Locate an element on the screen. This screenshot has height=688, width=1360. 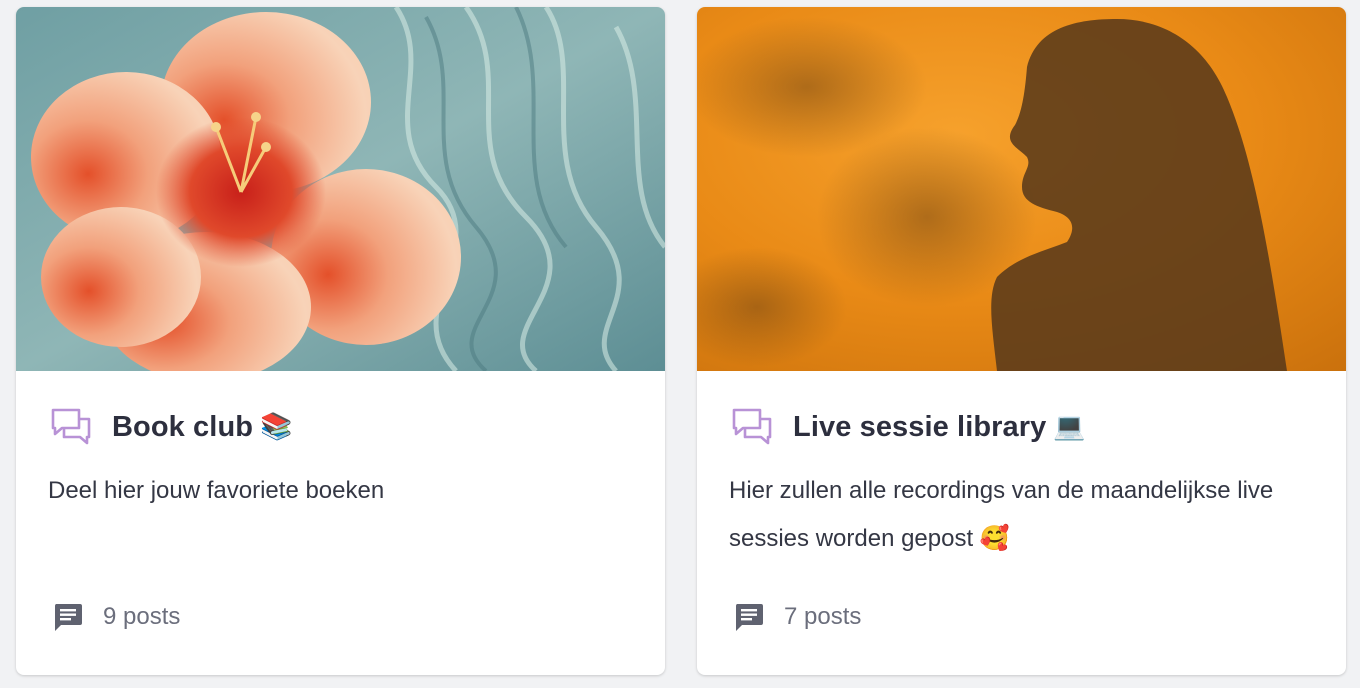
card-title-row: Live sessie library 💻 is located at coordinates (908, 427).